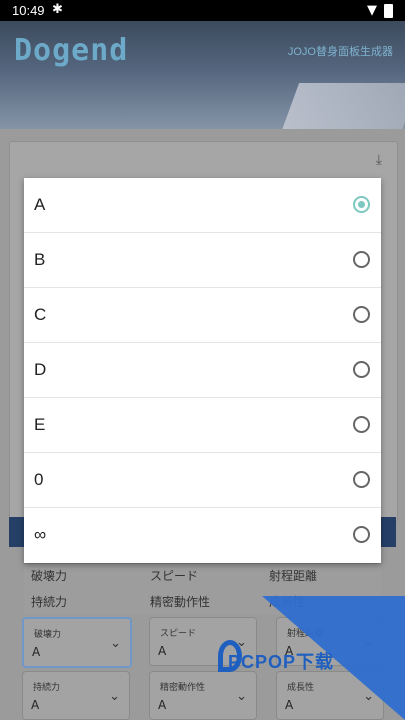 The image size is (405, 720). I want to click on option-label: A, so click(40, 204).